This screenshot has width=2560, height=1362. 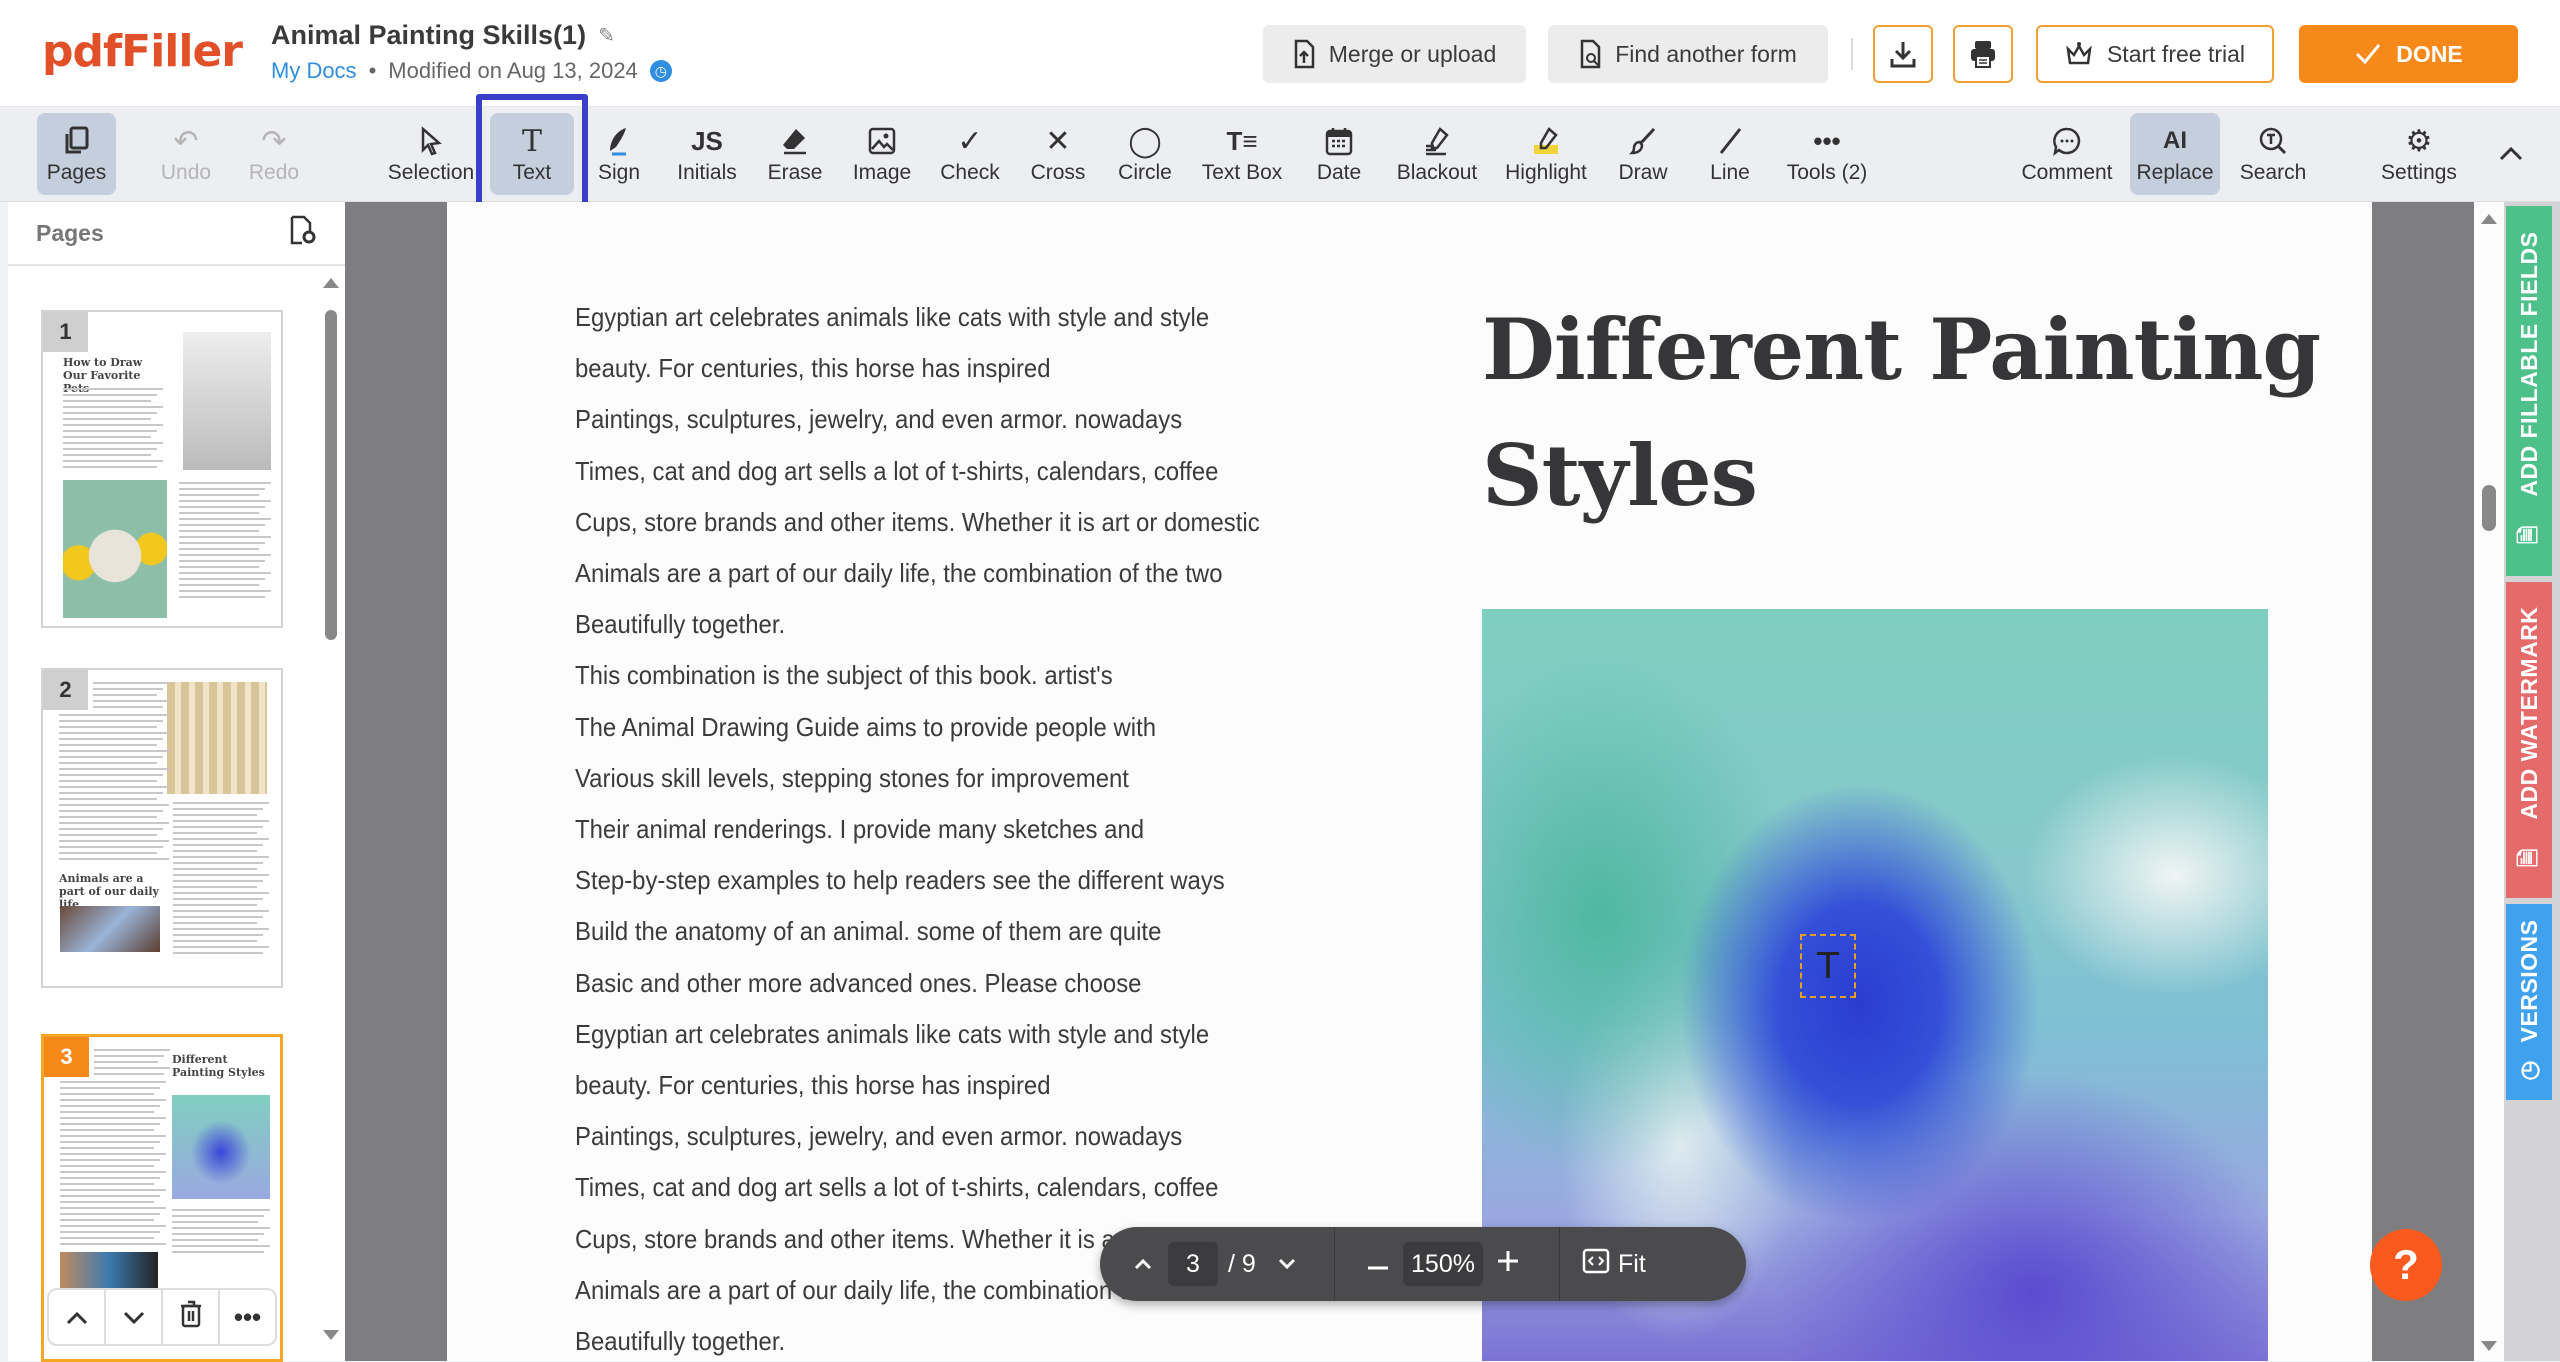 I want to click on page-thumbnail-1: 1 How to Draw Our Favorite Pets, so click(x=162, y=469).